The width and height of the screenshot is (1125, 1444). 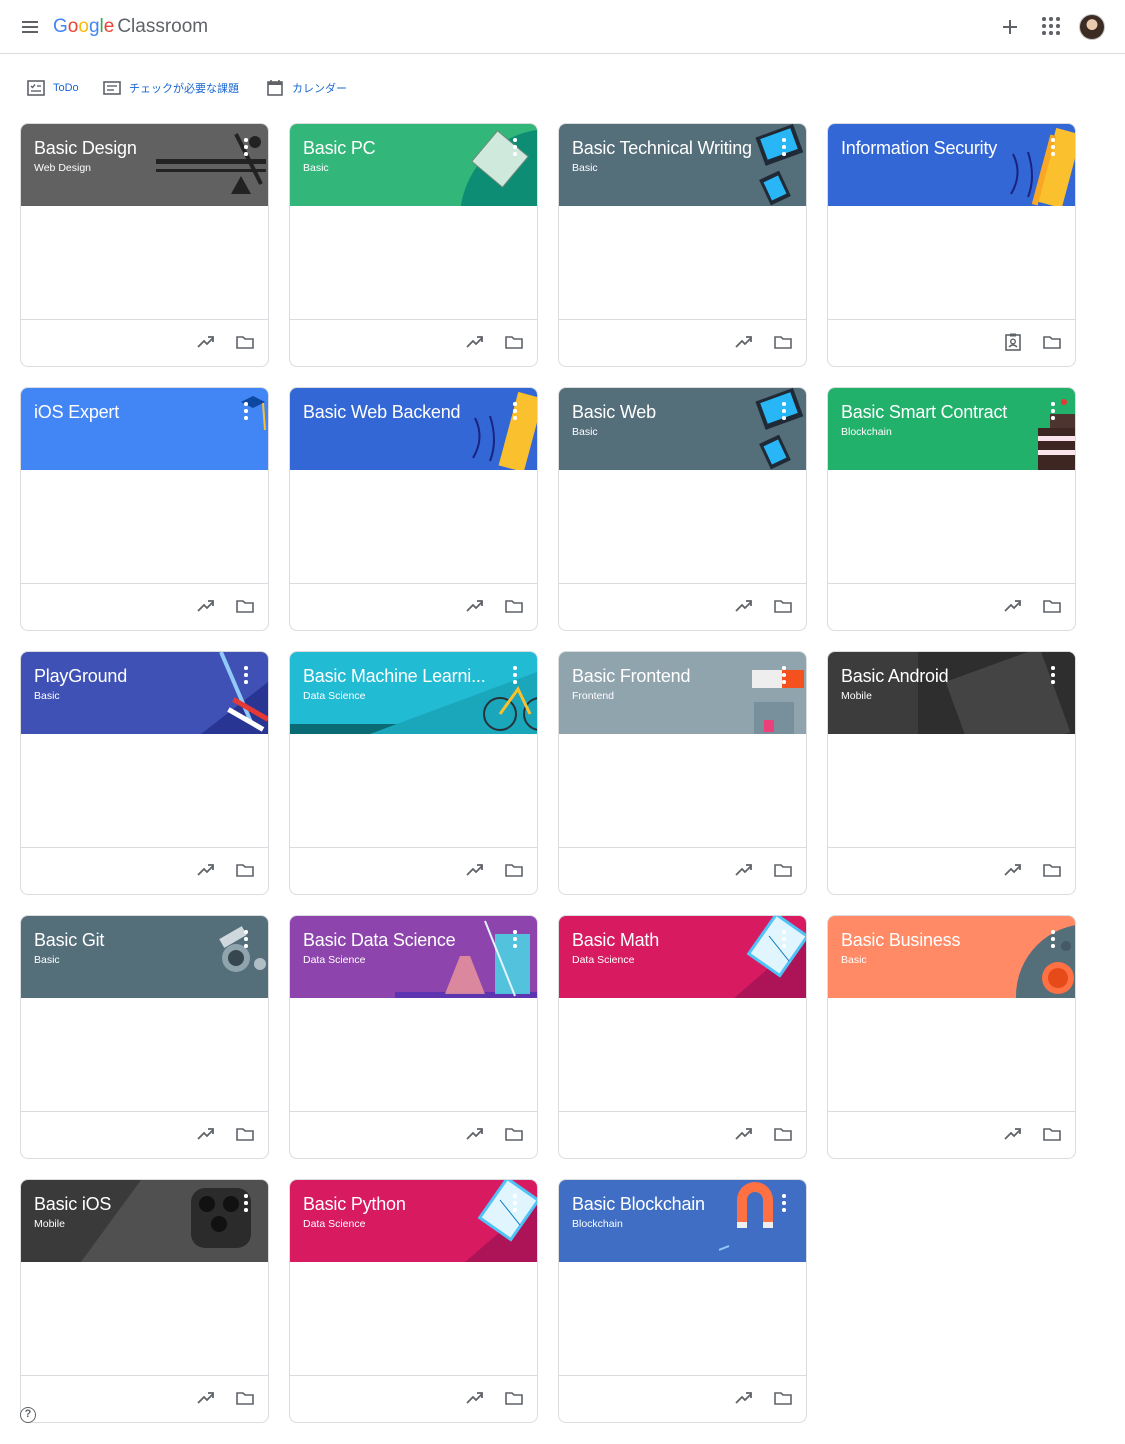 I want to click on account-avatar, so click(x=1092, y=27).